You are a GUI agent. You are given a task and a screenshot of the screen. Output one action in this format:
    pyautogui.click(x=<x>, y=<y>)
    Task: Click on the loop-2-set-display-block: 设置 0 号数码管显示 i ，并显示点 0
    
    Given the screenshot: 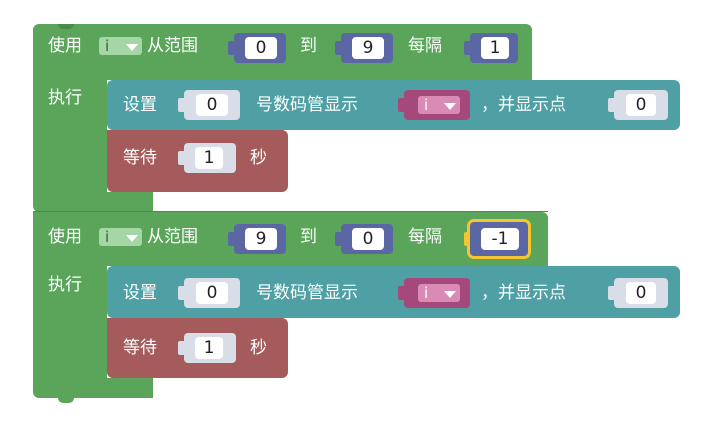 What is the action you would take?
    pyautogui.click(x=393, y=292)
    